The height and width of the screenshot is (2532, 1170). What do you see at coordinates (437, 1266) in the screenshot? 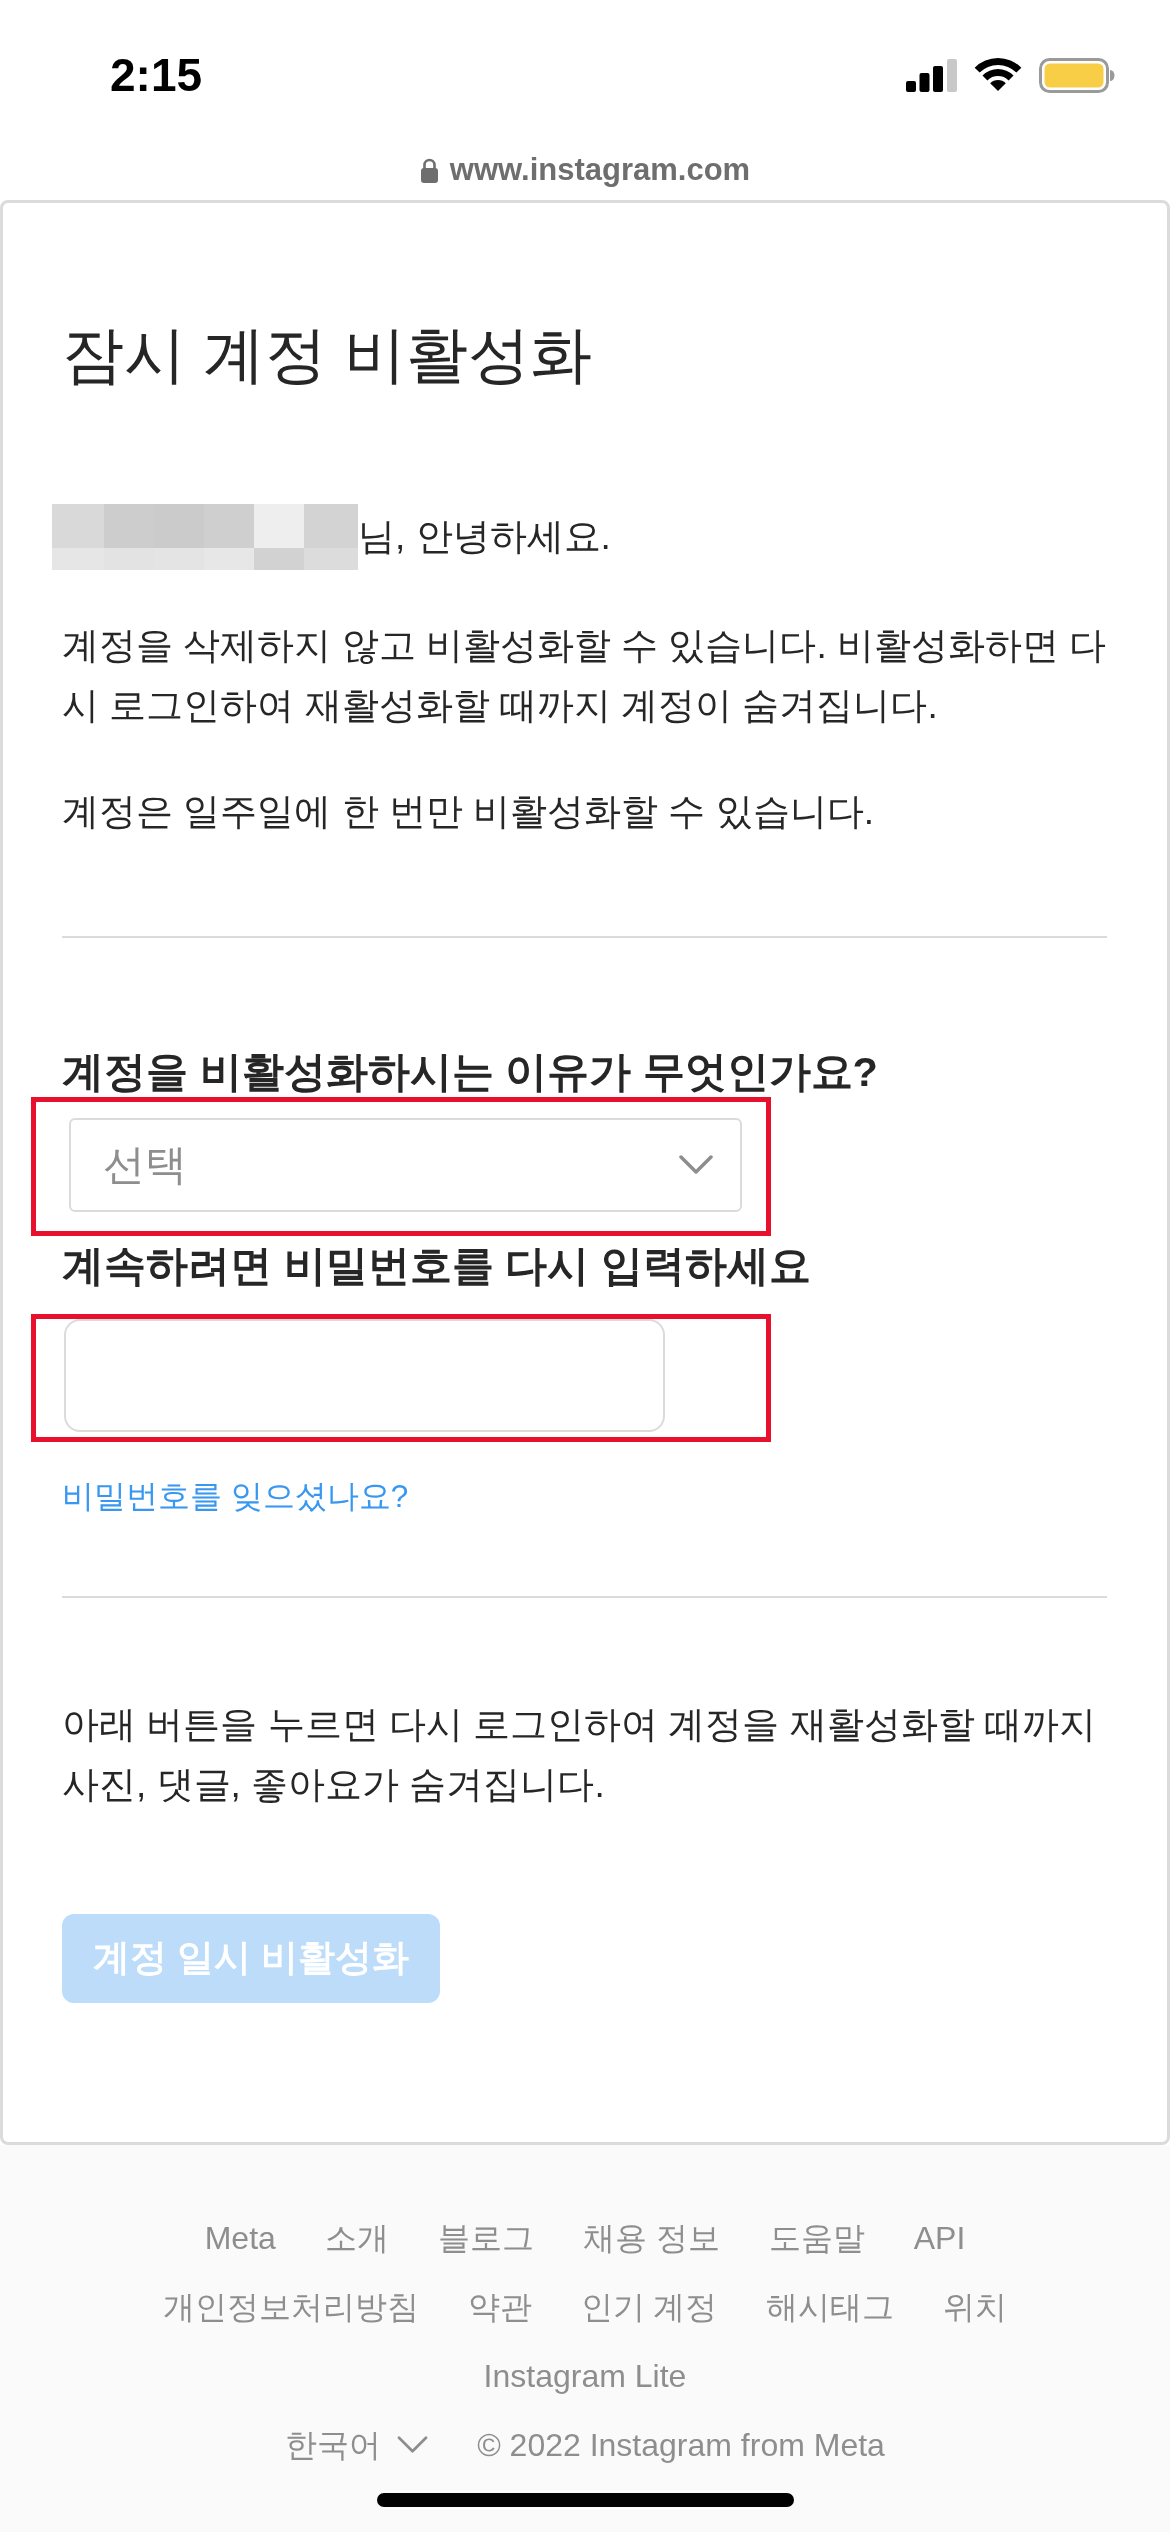
I see `password-label: 계속하려면 비밀번호를 다시 입력하세요` at bounding box center [437, 1266].